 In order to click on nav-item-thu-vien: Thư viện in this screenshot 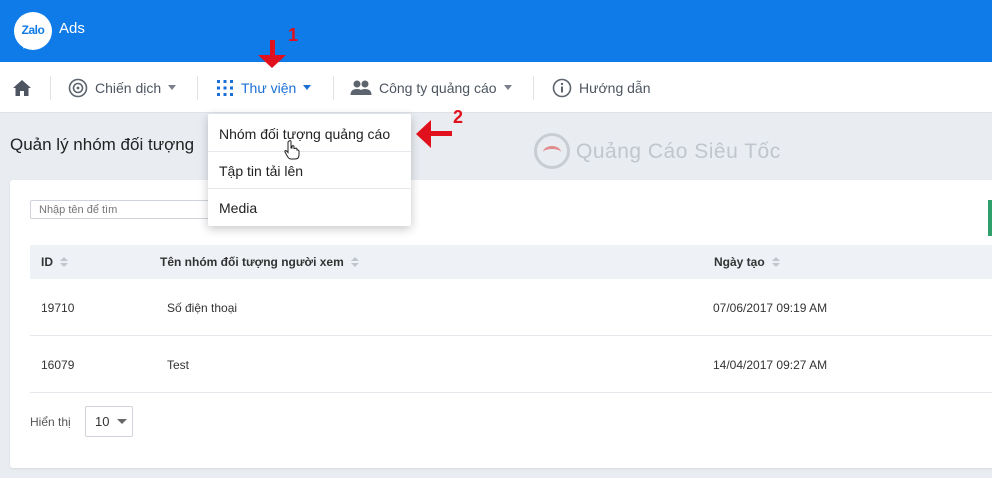, I will do `click(264, 87)`.